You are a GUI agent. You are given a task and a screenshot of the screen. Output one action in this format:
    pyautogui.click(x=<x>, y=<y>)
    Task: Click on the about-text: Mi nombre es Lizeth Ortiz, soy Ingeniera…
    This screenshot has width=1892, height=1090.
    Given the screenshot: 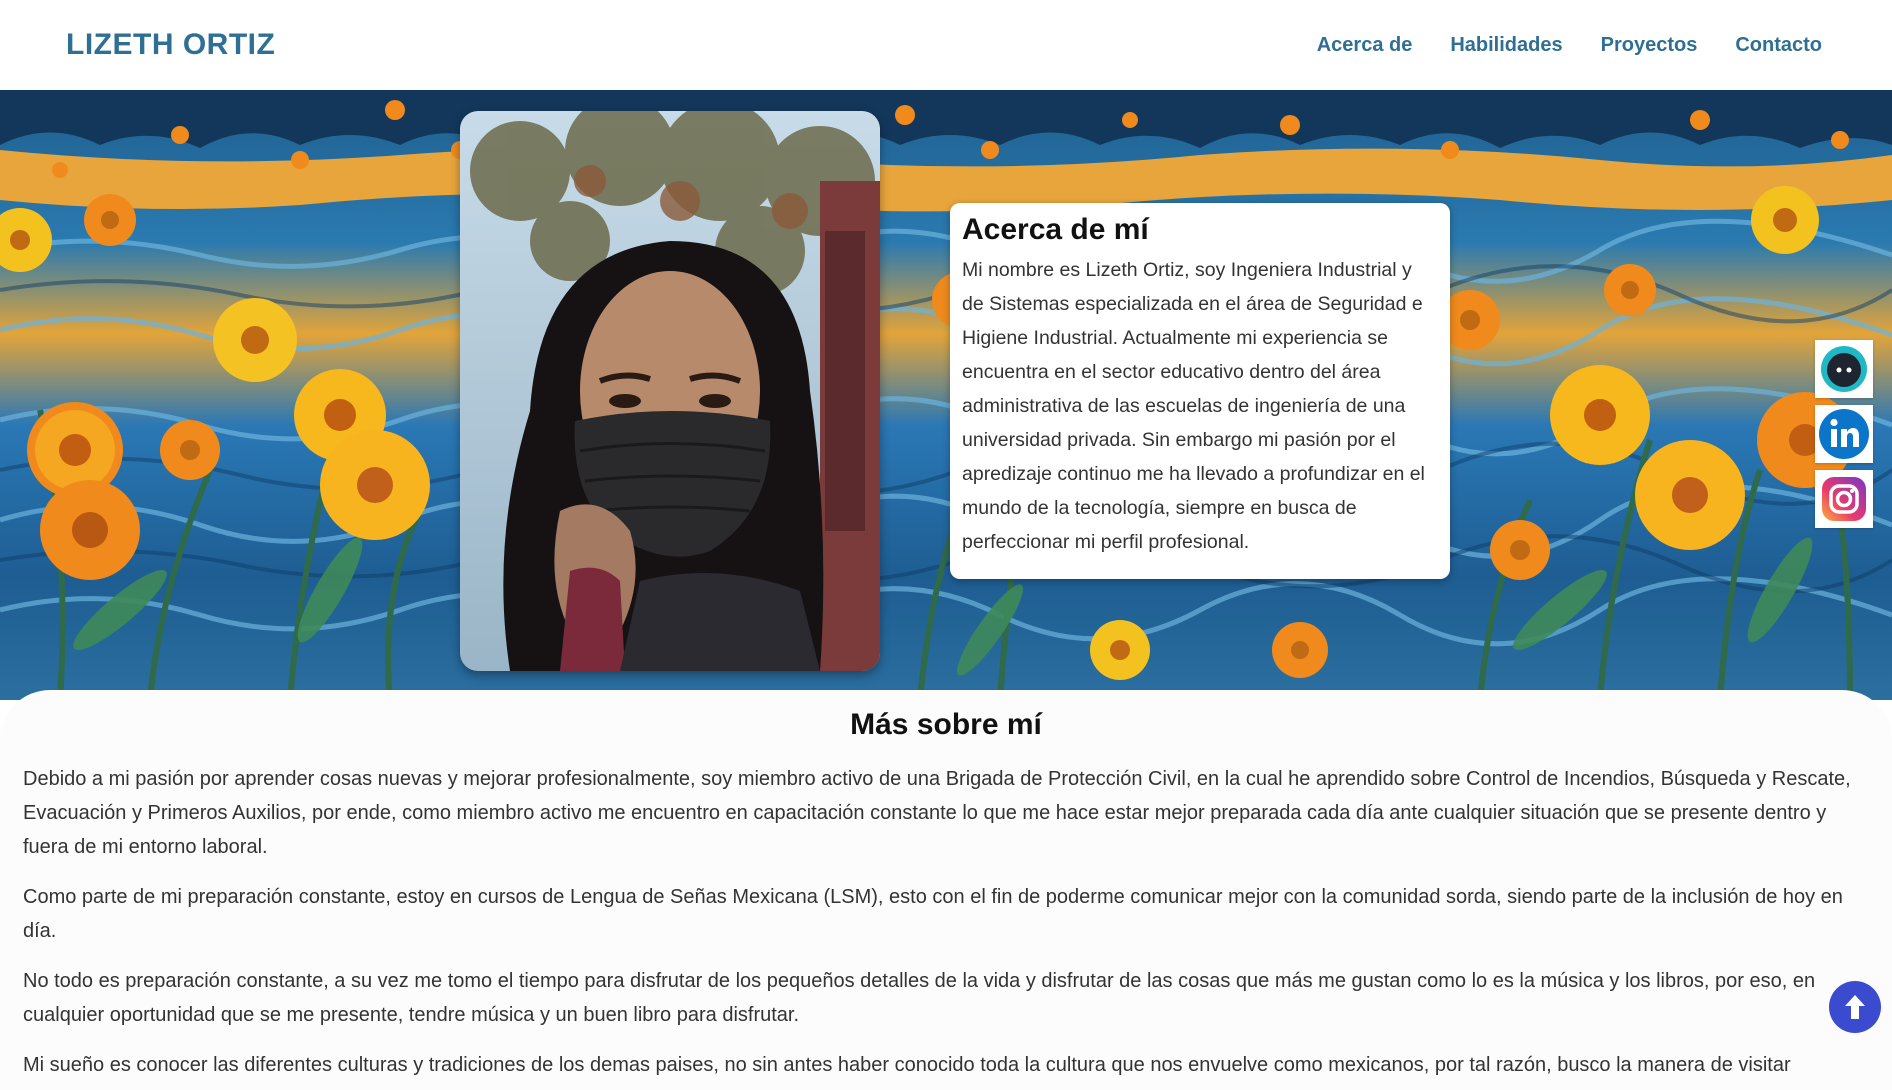 What is the action you would take?
    pyautogui.click(x=1193, y=406)
    